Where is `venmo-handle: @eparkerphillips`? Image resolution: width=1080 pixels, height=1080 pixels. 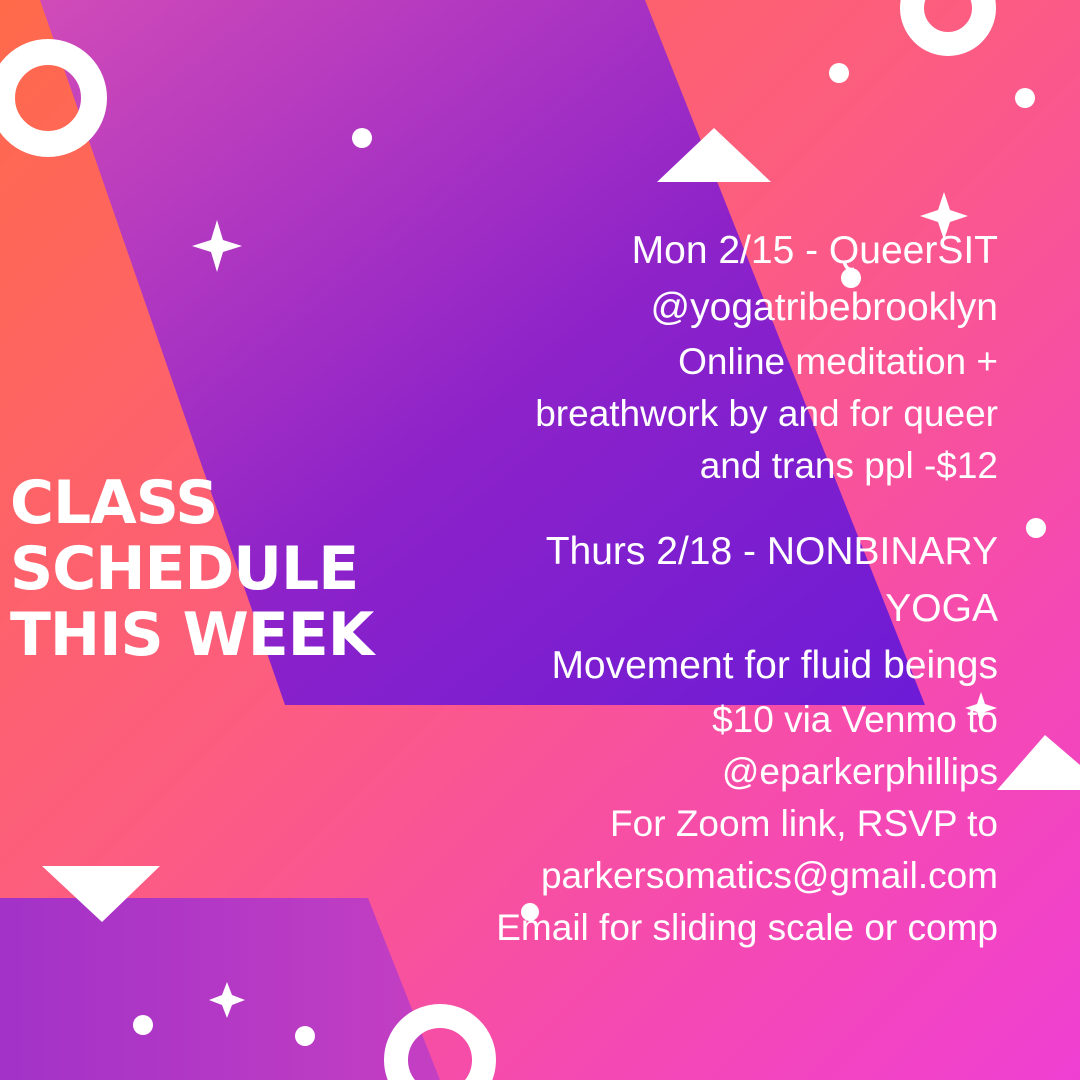 venmo-handle: @eparkerphillips is located at coordinates (859, 771).